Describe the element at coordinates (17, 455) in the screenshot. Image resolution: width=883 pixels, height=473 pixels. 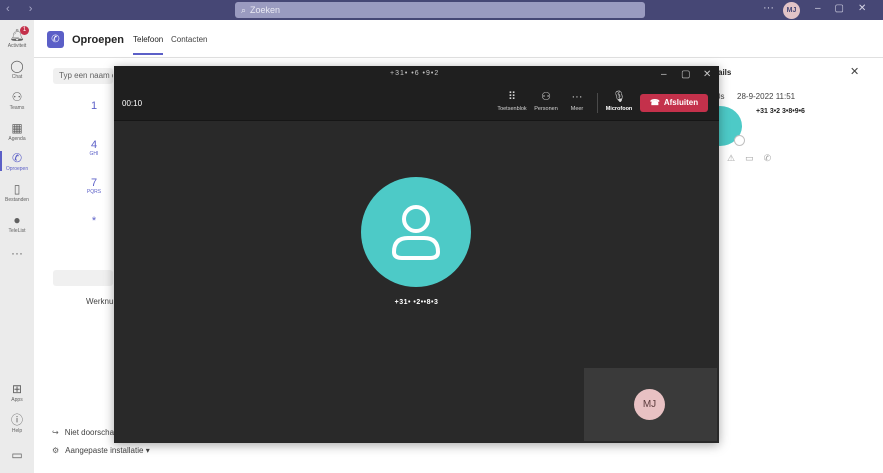
I see `device-icon: ▭` at that location.